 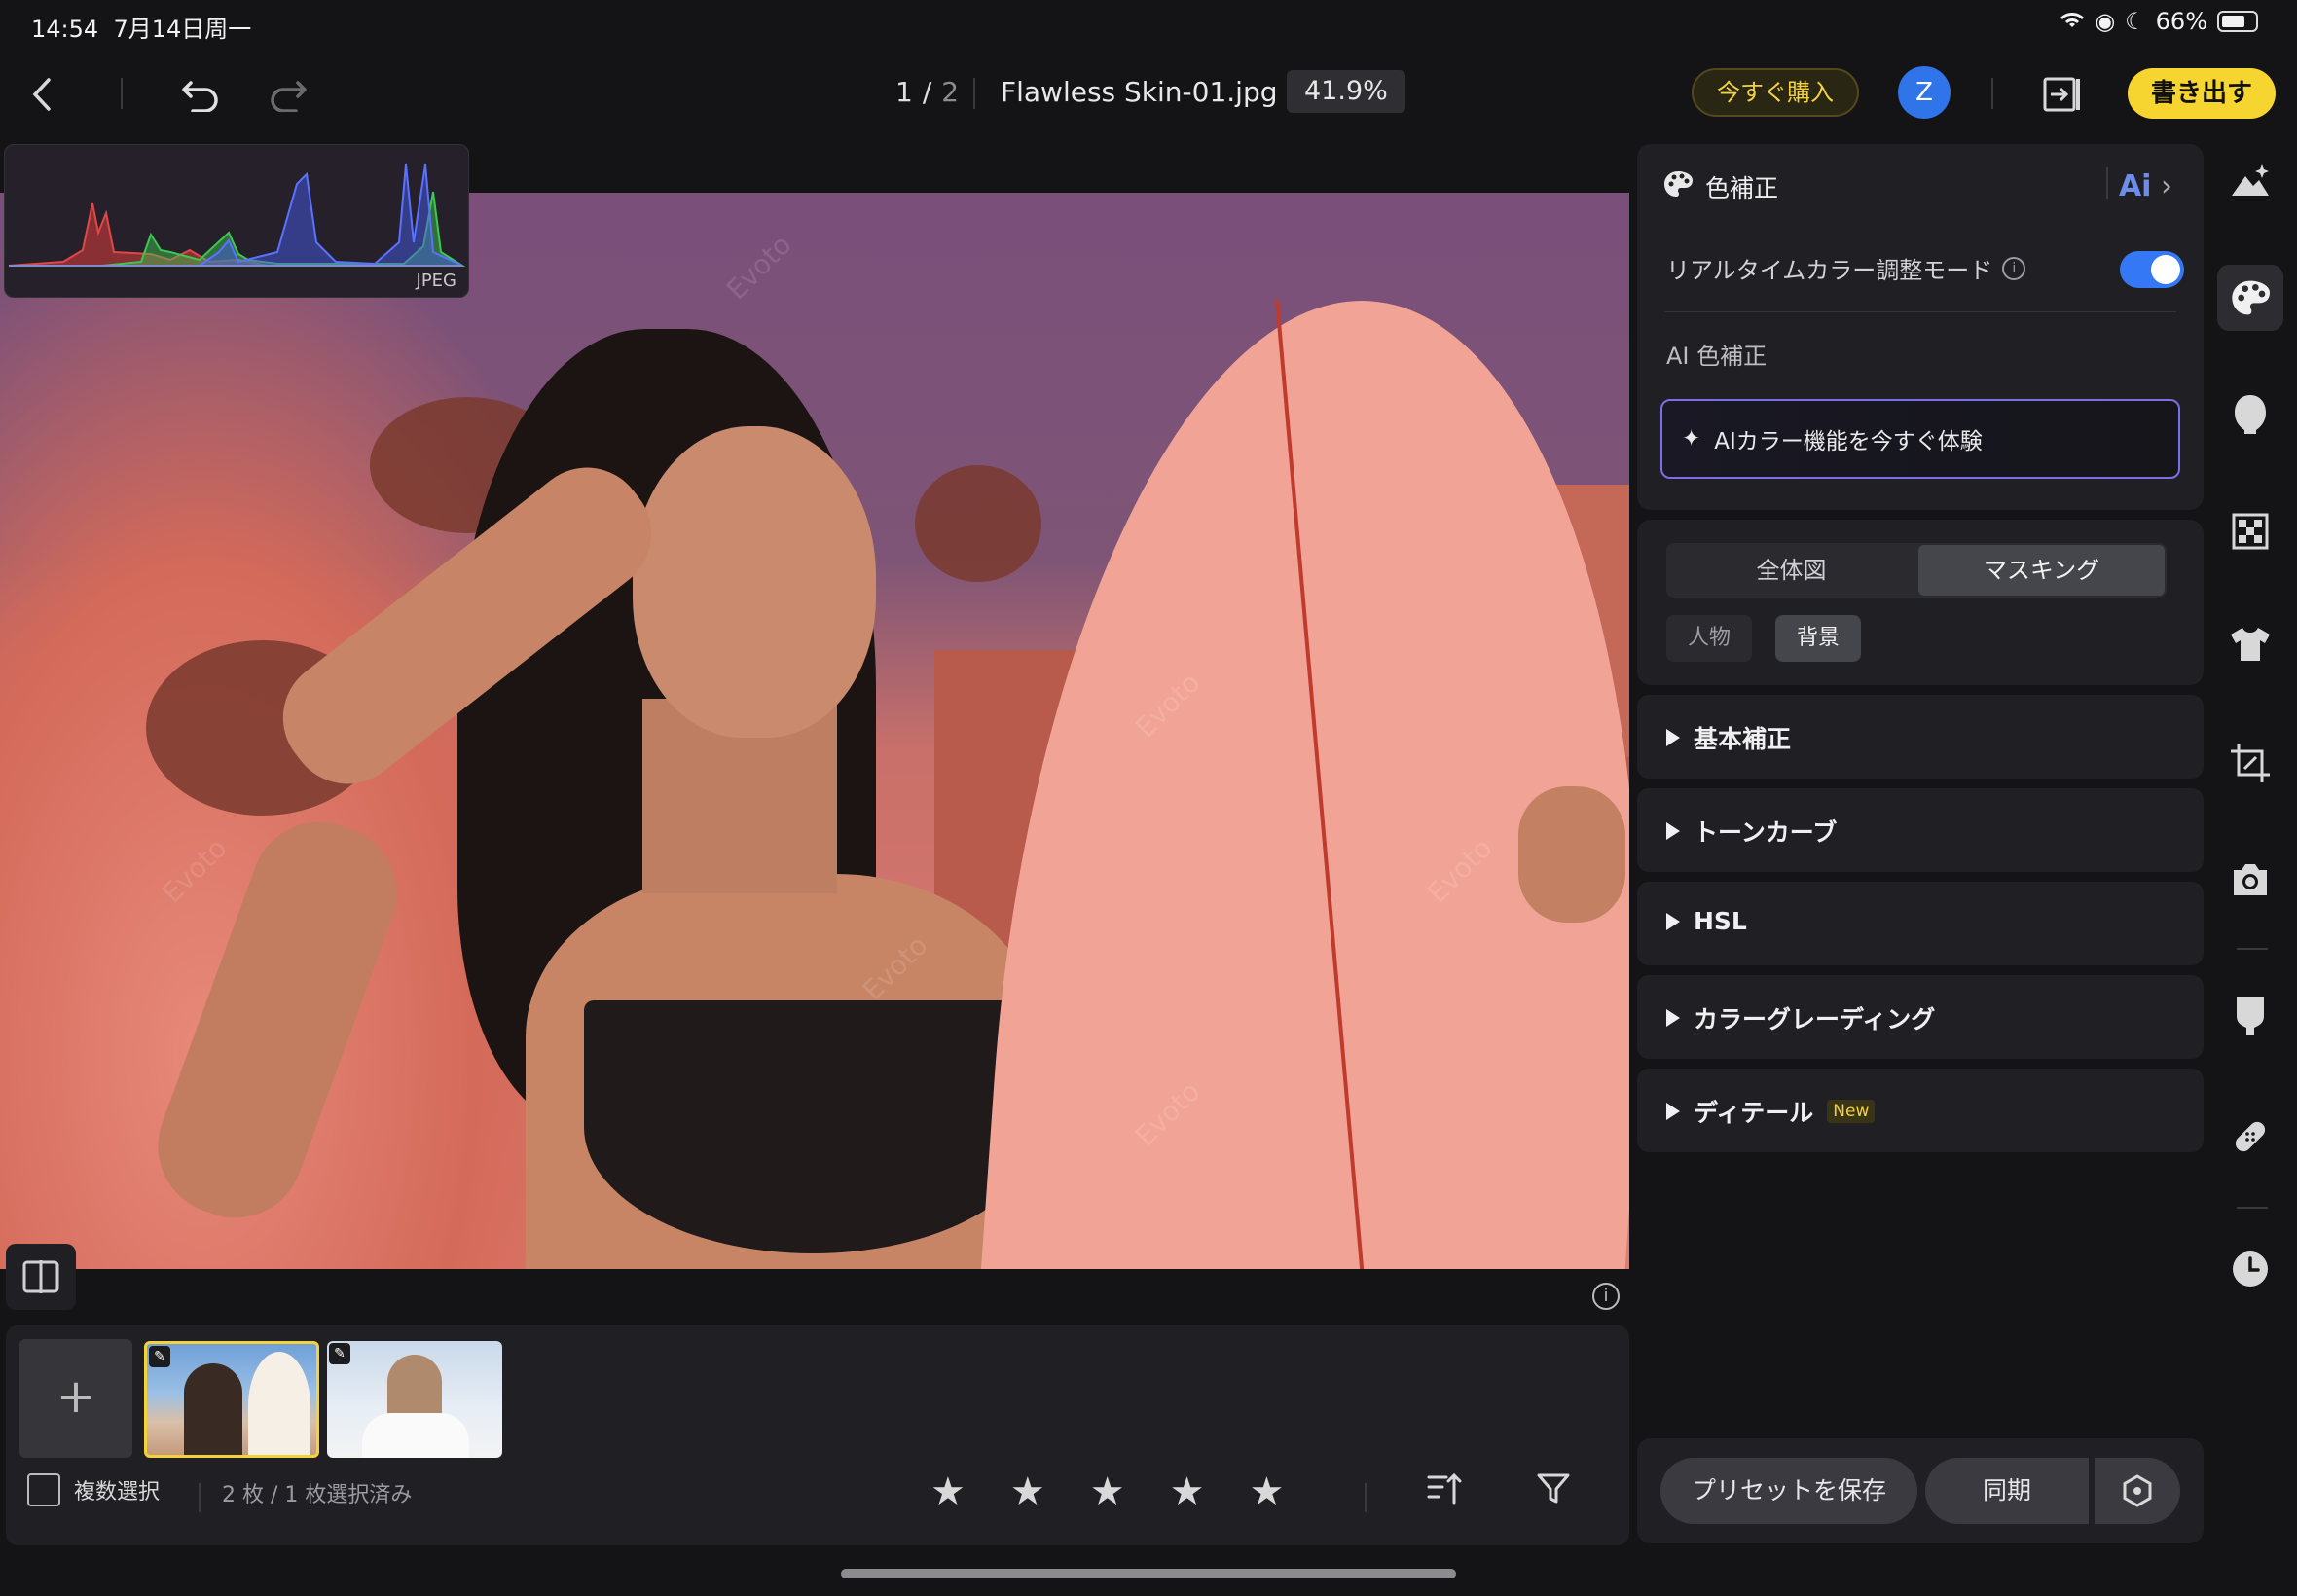 I want to click on save-preset-button: プリセットを保存, so click(x=1788, y=1491).